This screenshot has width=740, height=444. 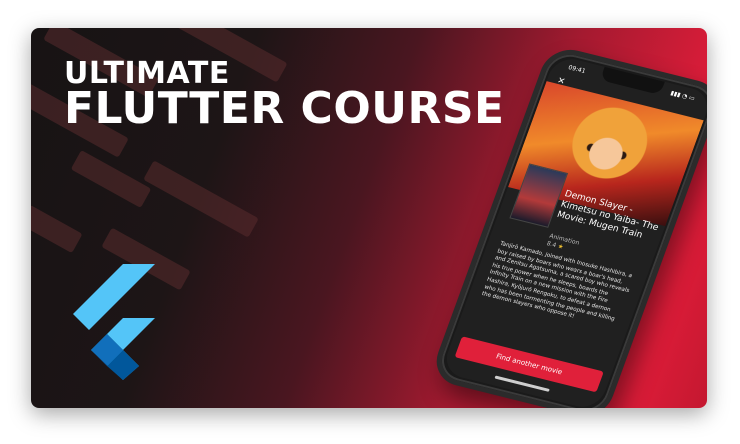 What do you see at coordinates (551, 245) in the screenshot?
I see `rating-value: 8.4` at bounding box center [551, 245].